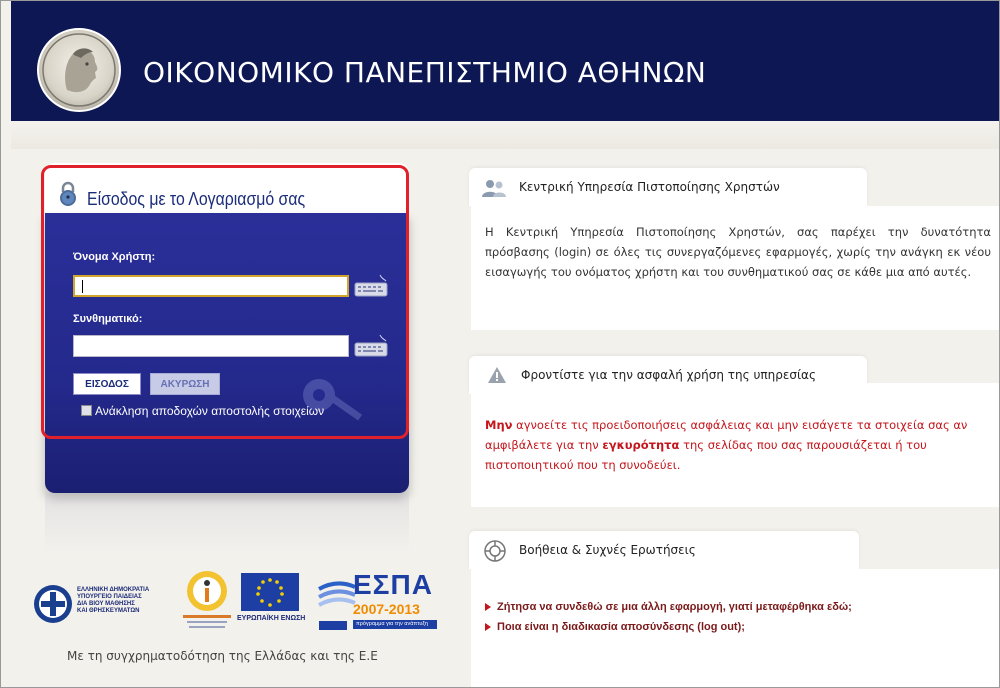  What do you see at coordinates (386, 609) in the screenshot?
I see `espa-years: 2007-2013` at bounding box center [386, 609].